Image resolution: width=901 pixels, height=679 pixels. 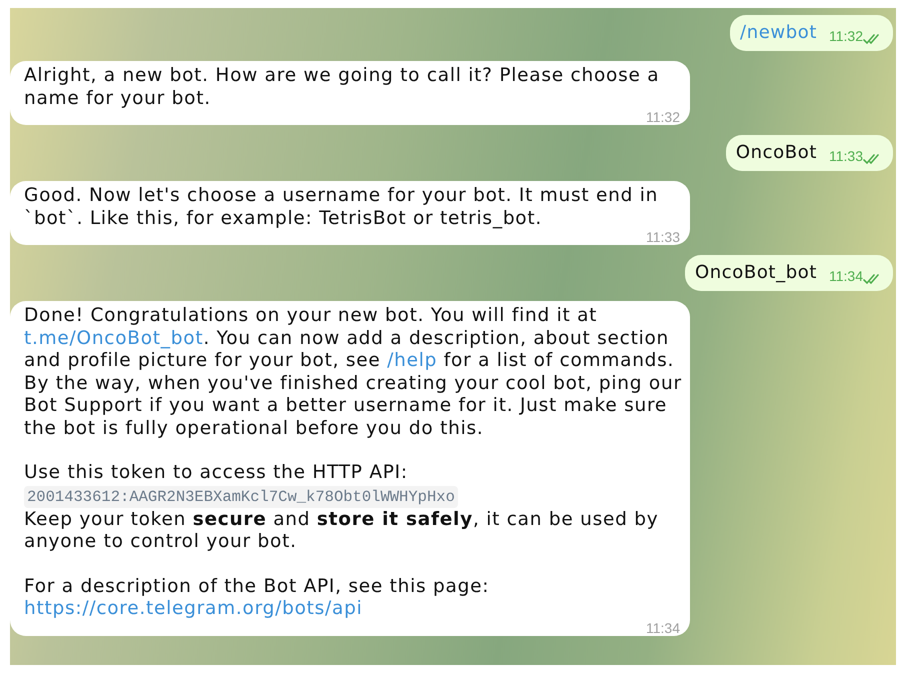 What do you see at coordinates (114, 338) in the screenshot?
I see `link: t.me/OncoBot_bot` at bounding box center [114, 338].